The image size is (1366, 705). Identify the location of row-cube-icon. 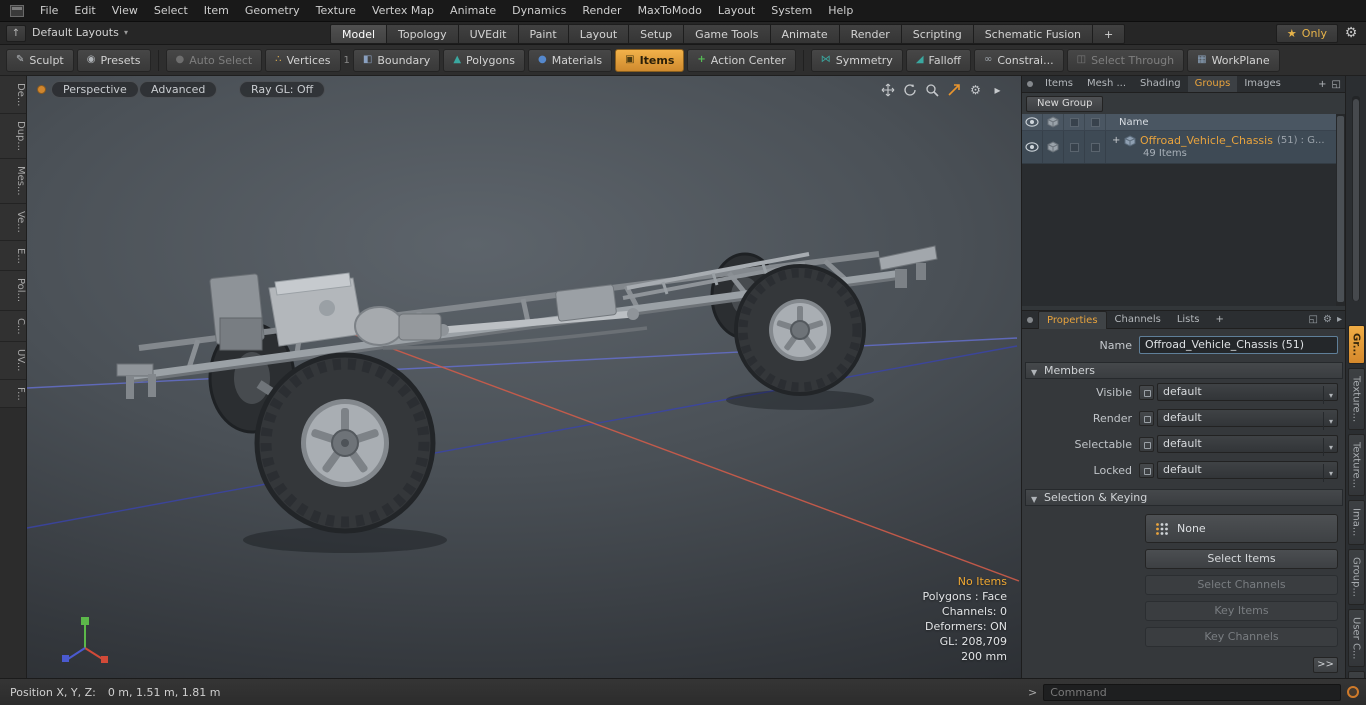
(1053, 147).